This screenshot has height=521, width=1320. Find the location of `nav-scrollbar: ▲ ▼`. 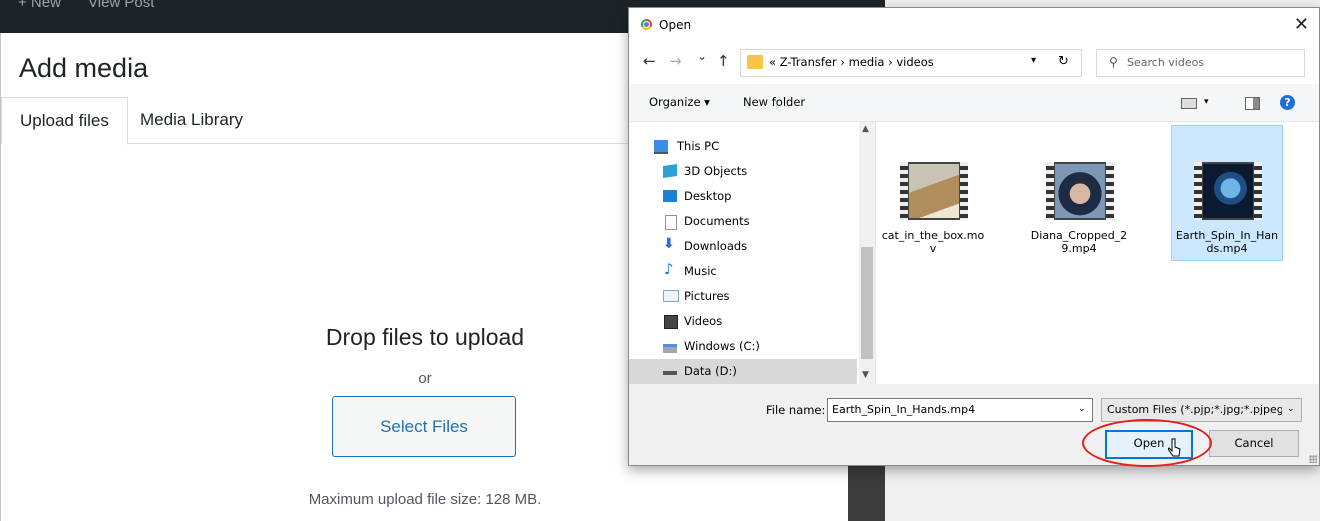

nav-scrollbar: ▲ ▼ is located at coordinates (867, 253).